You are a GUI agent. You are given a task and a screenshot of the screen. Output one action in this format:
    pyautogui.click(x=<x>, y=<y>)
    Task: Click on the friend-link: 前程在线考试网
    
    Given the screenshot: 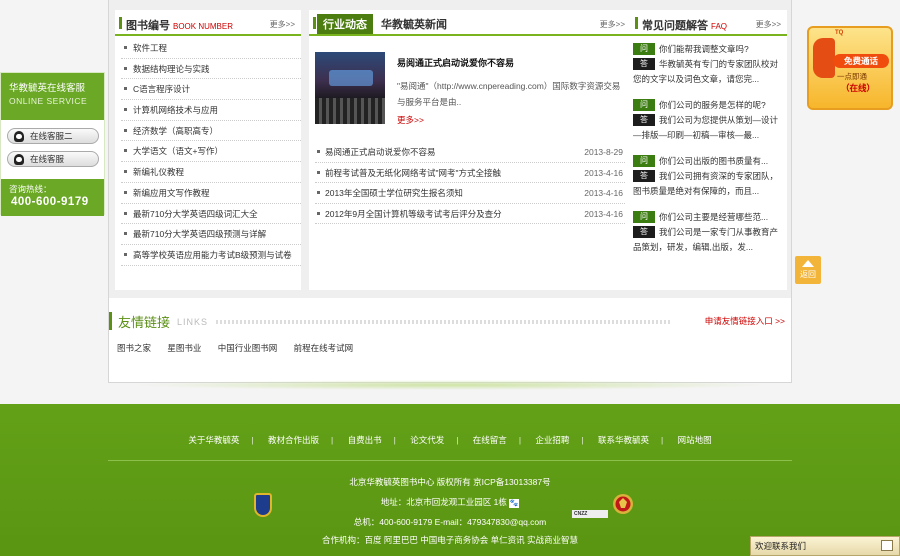 What is the action you would take?
    pyautogui.click(x=324, y=348)
    